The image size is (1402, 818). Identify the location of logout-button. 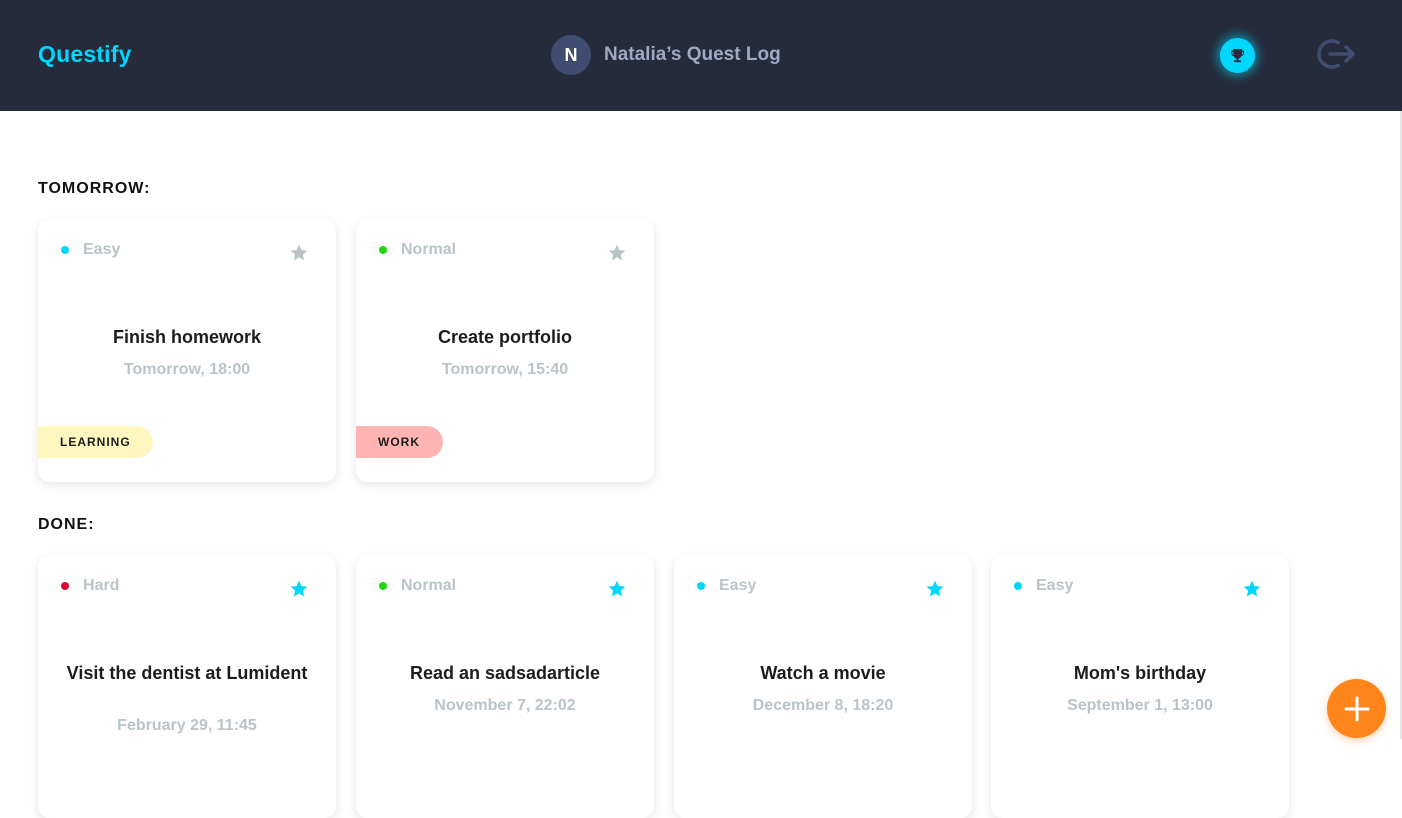
(1336, 54).